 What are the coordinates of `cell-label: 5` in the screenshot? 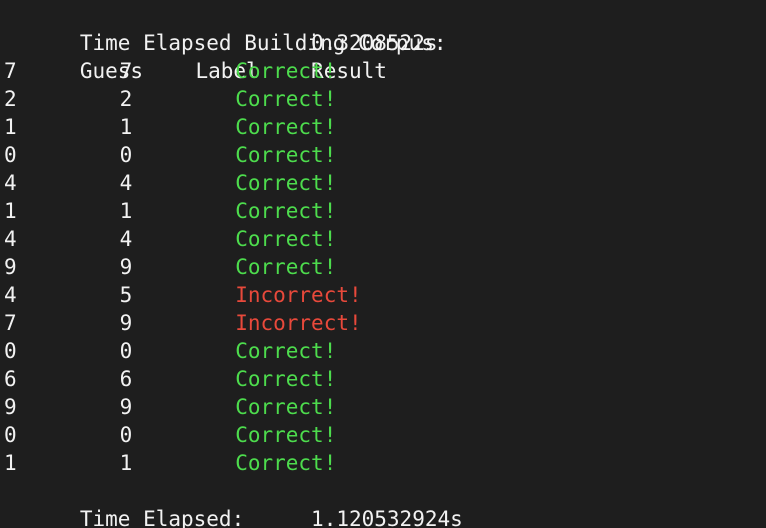 It's located at (126, 295).